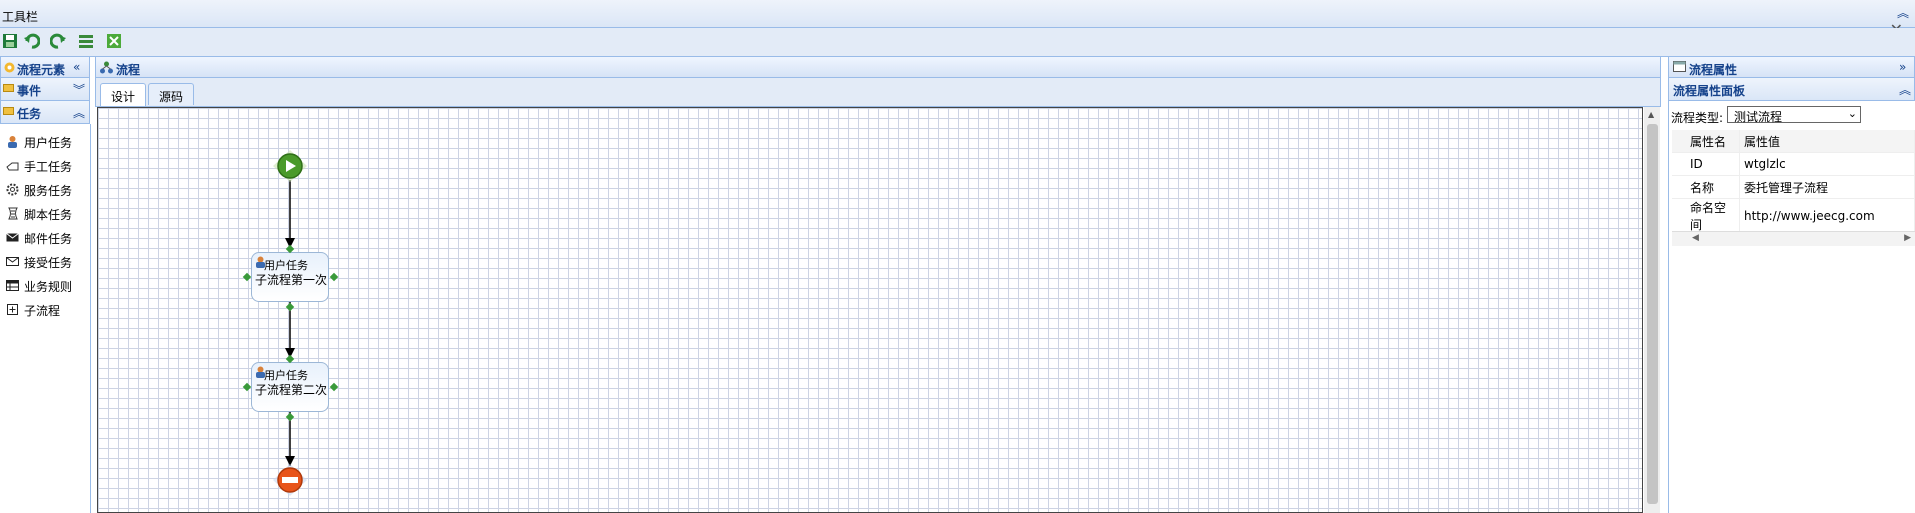 The width and height of the screenshot is (1915, 513). Describe the element at coordinates (291, 280) in the screenshot. I see `task-name: 子流程第一次` at that location.